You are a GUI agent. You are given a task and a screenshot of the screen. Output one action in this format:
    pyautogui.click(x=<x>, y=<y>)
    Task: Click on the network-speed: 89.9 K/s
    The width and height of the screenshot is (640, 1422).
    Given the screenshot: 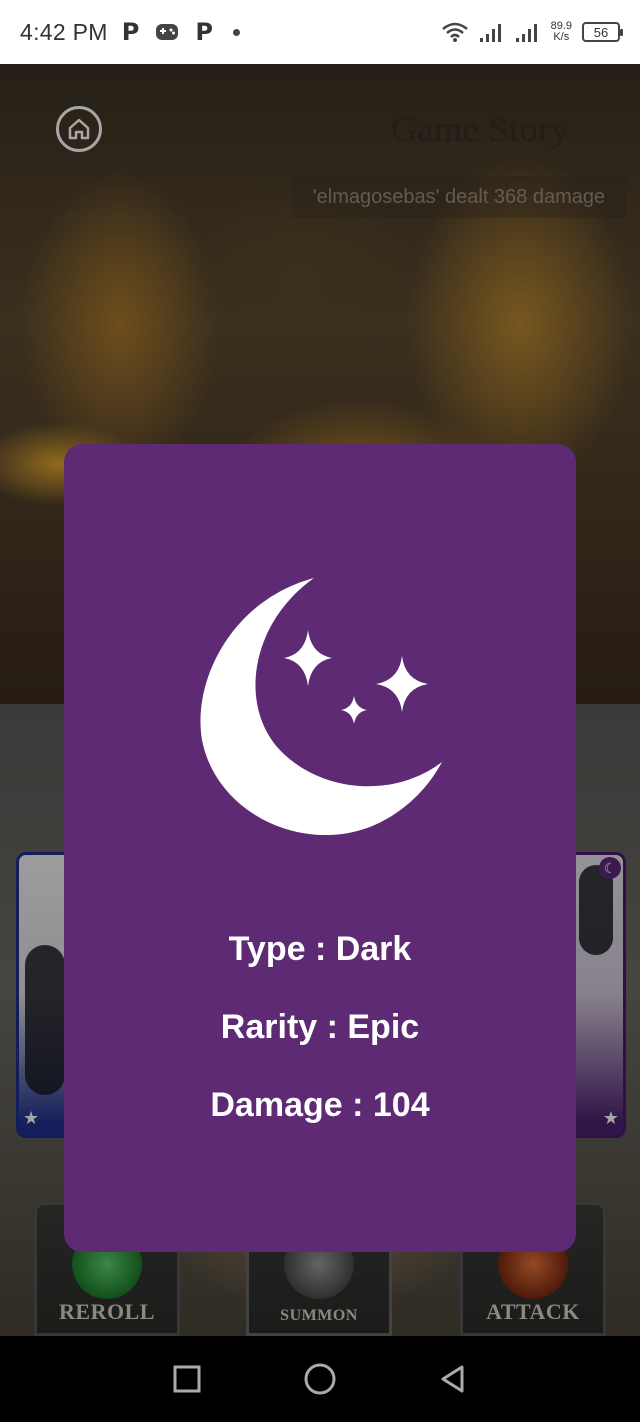 What is the action you would take?
    pyautogui.click(x=561, y=32)
    